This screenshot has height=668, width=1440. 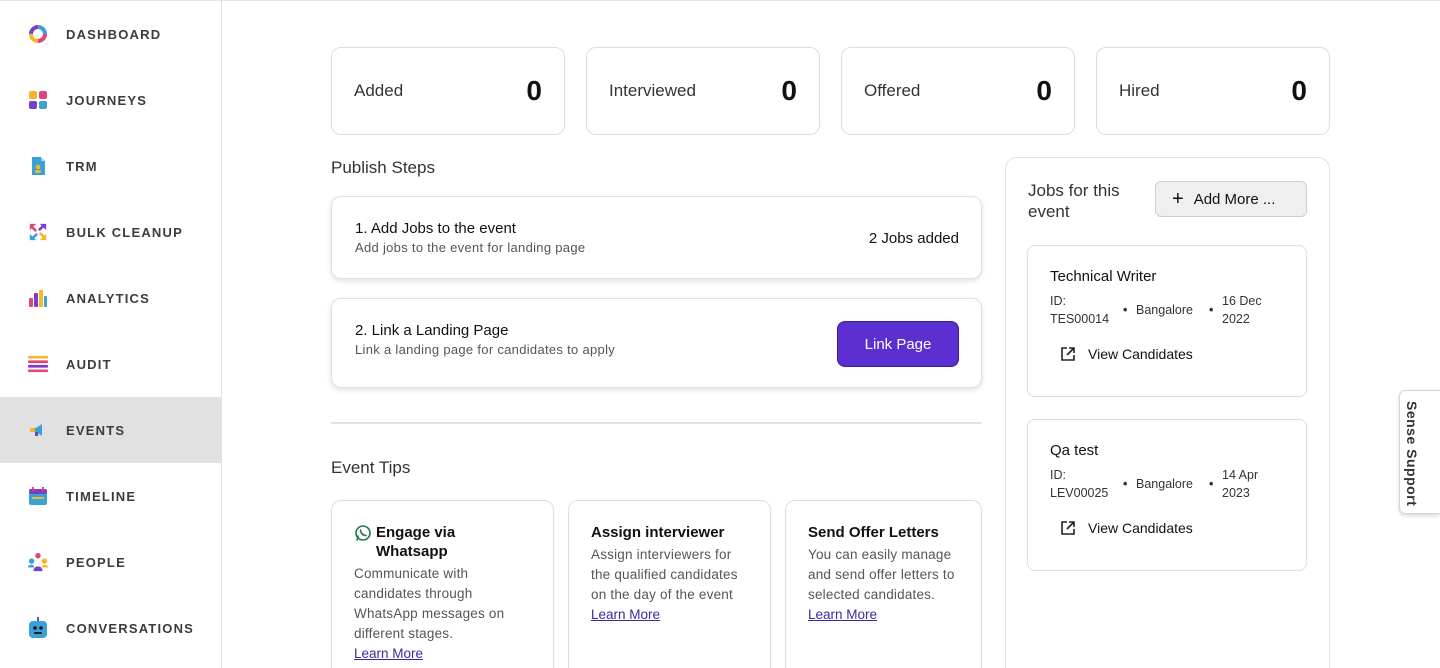 What do you see at coordinates (703, 91) in the screenshot?
I see `stat-card-interviewed: Interviewed 0` at bounding box center [703, 91].